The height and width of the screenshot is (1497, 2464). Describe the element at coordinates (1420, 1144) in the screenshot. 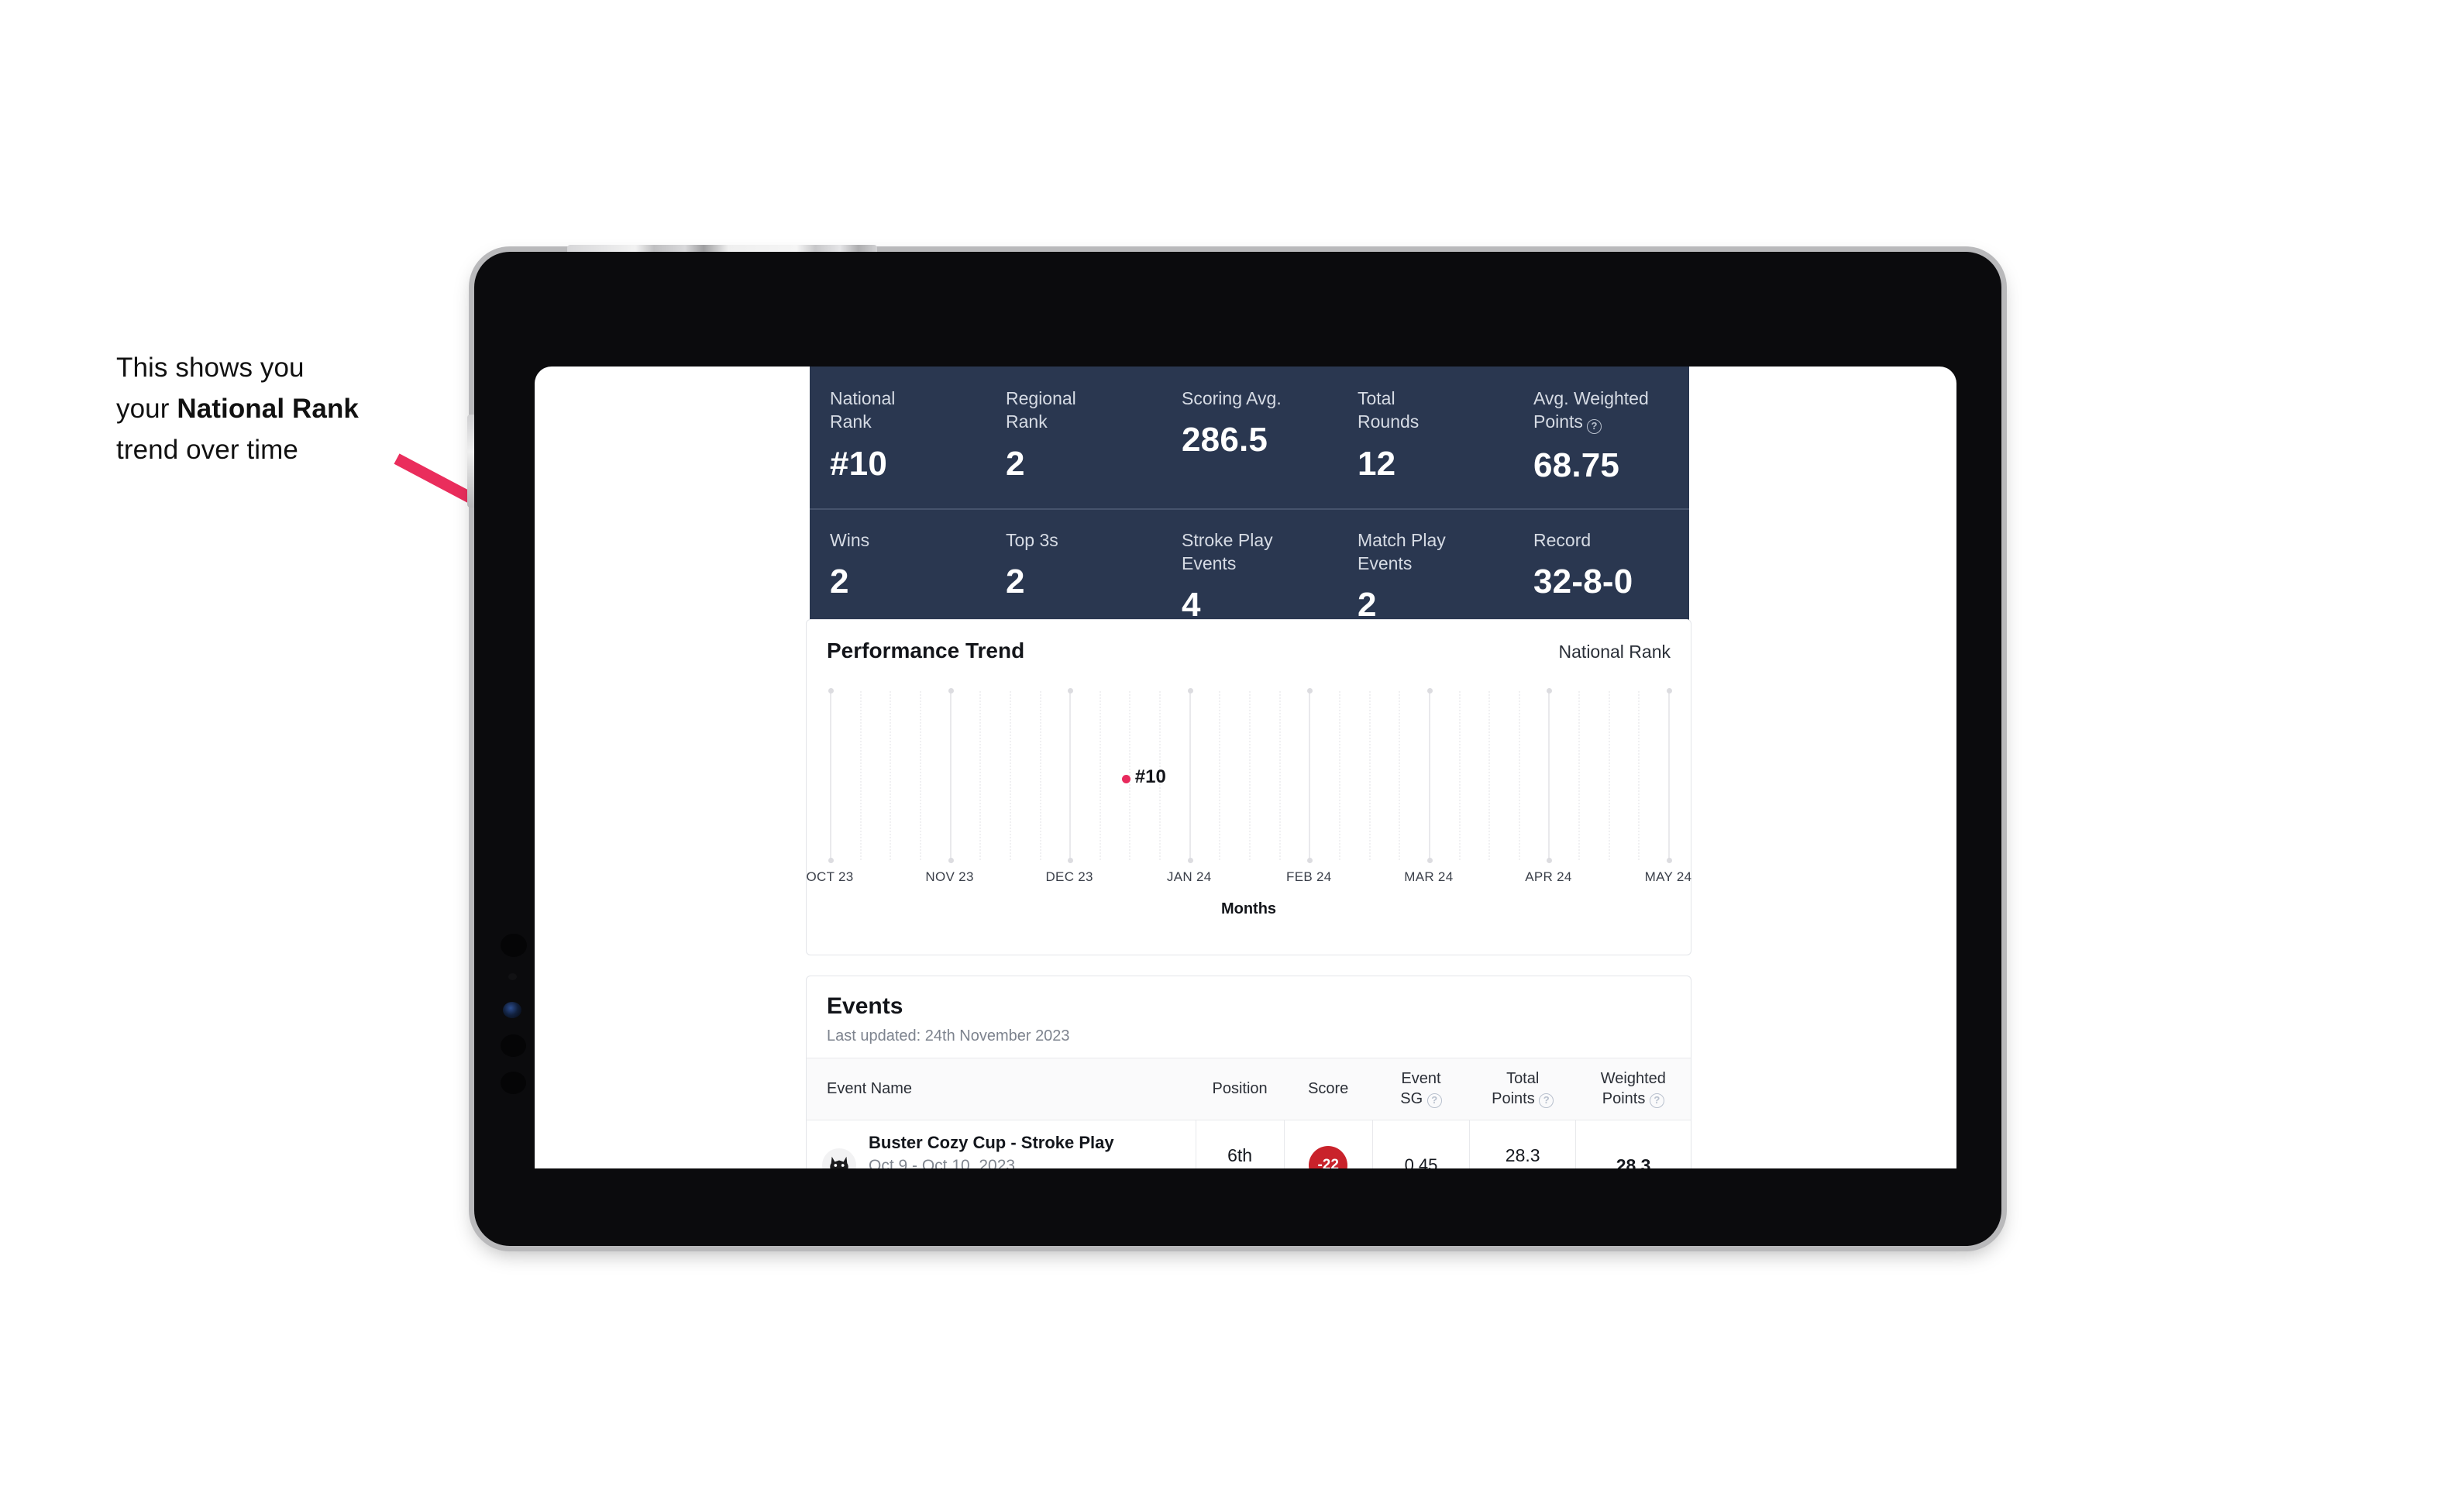

I see `cell-event-sg: 0.45` at that location.